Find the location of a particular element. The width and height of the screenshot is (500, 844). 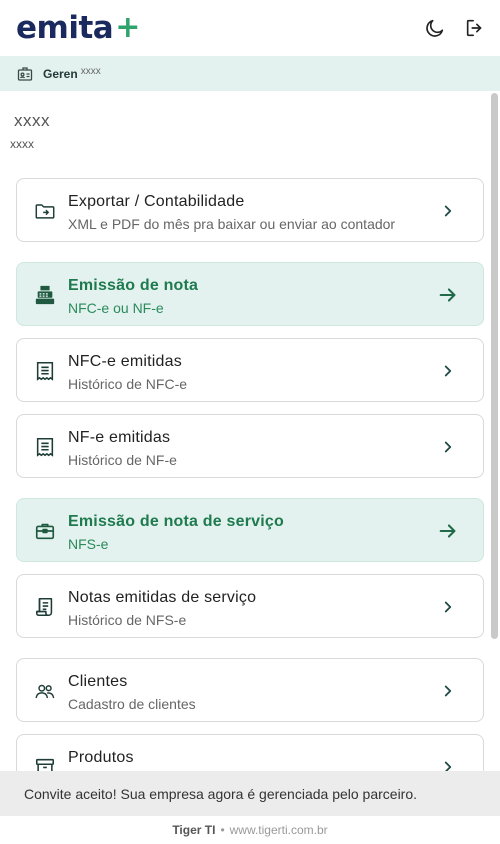

logout-button is located at coordinates (475, 28).